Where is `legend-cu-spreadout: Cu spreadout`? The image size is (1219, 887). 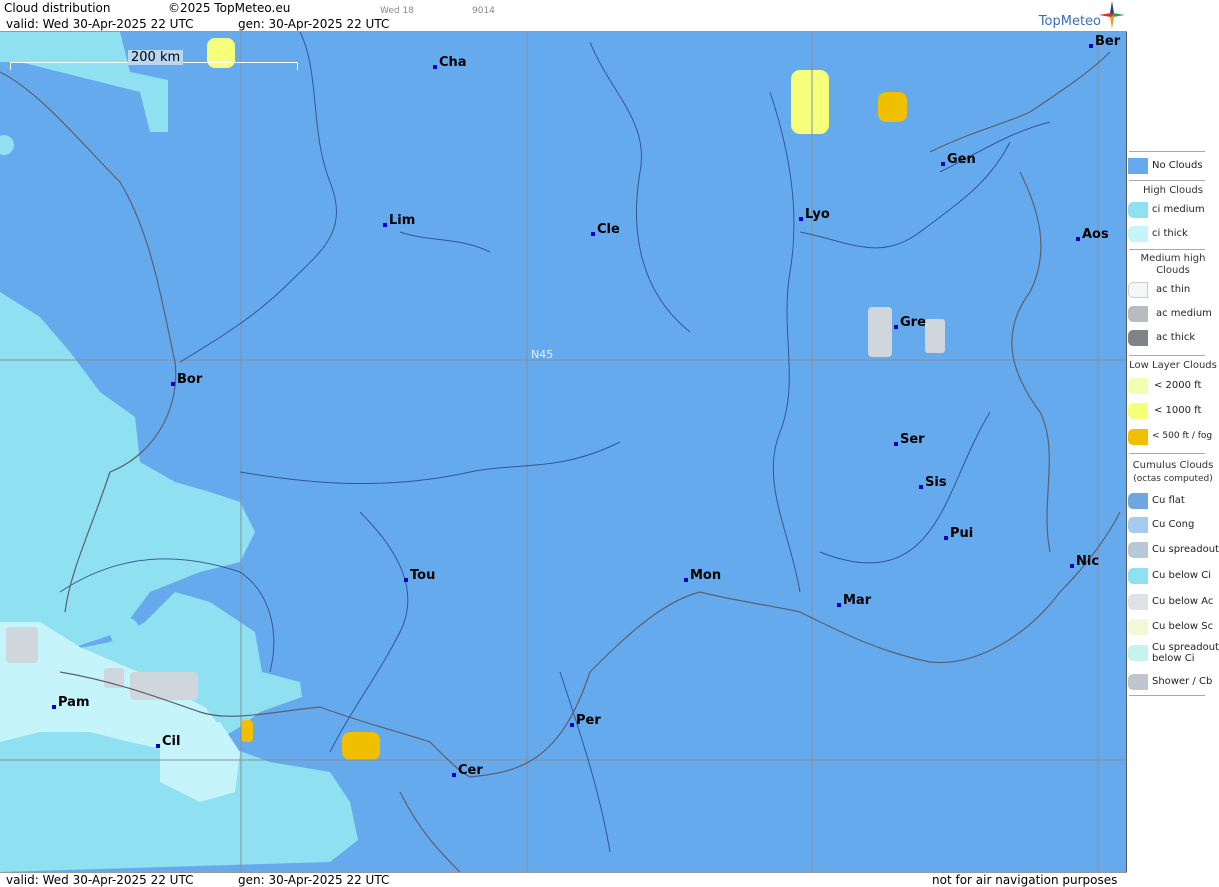
legend-cu-spreadout: Cu spreadout is located at coordinates (1173, 550).